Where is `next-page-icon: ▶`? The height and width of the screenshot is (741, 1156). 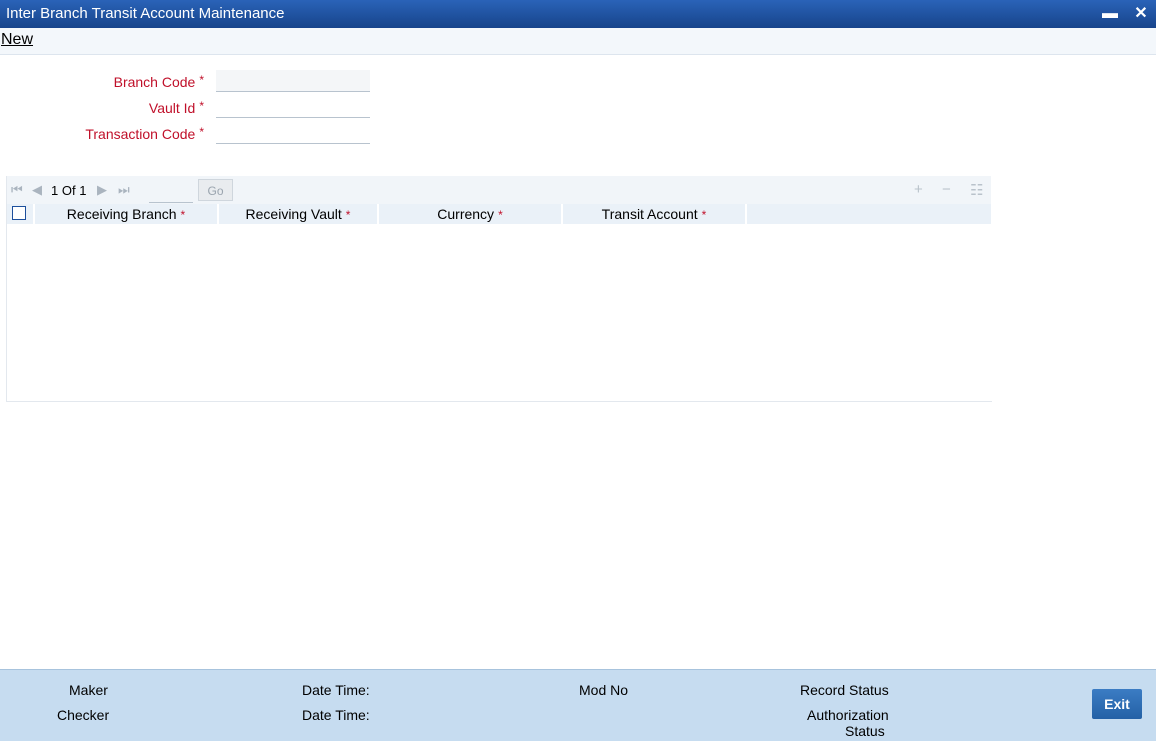
next-page-icon: ▶ is located at coordinates (102, 190).